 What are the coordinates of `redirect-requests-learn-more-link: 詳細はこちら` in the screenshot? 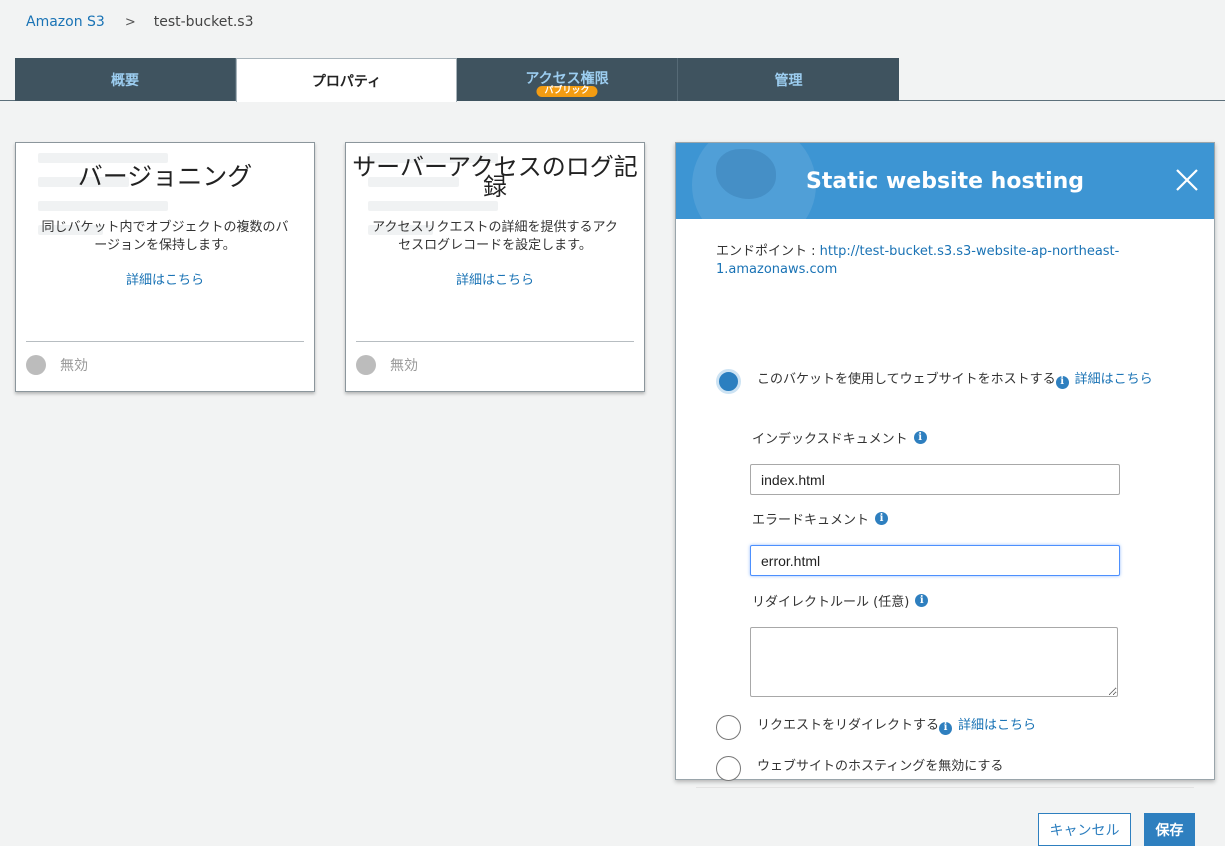 It's located at (997, 725).